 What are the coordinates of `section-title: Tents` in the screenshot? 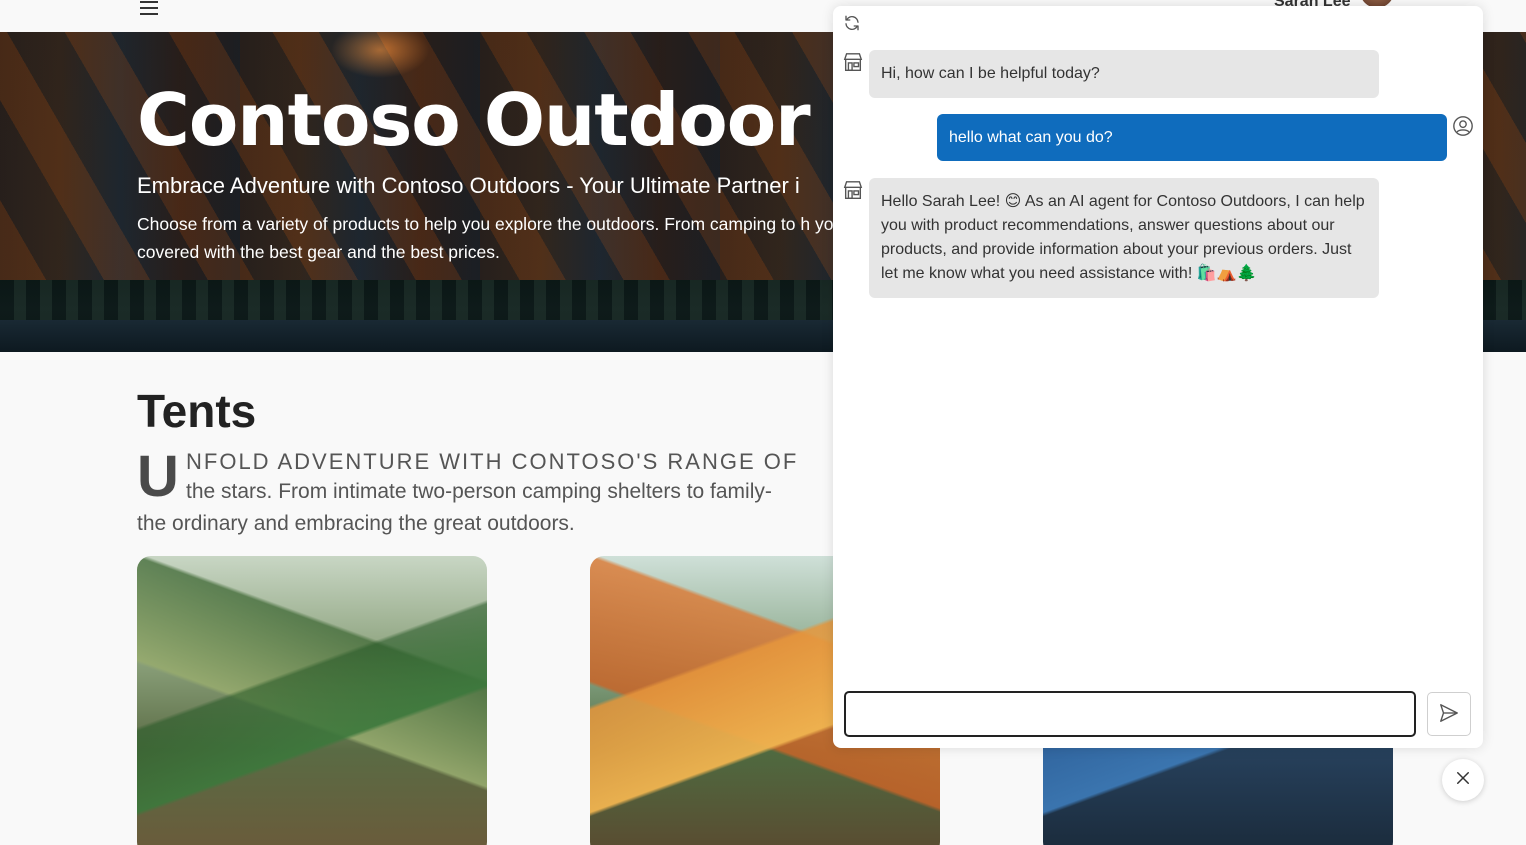 It's located at (197, 411).